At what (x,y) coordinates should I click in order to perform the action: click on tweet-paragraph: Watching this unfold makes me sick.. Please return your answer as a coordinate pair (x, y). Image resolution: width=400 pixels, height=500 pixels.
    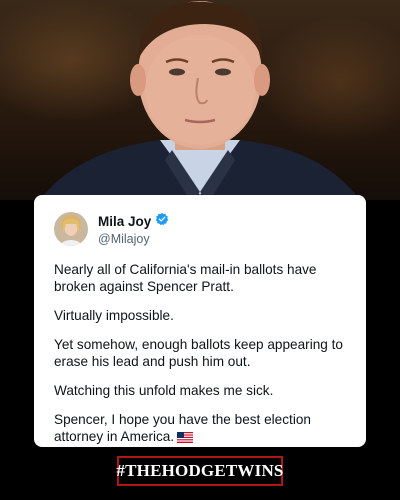
    Looking at the image, I should click on (164, 390).